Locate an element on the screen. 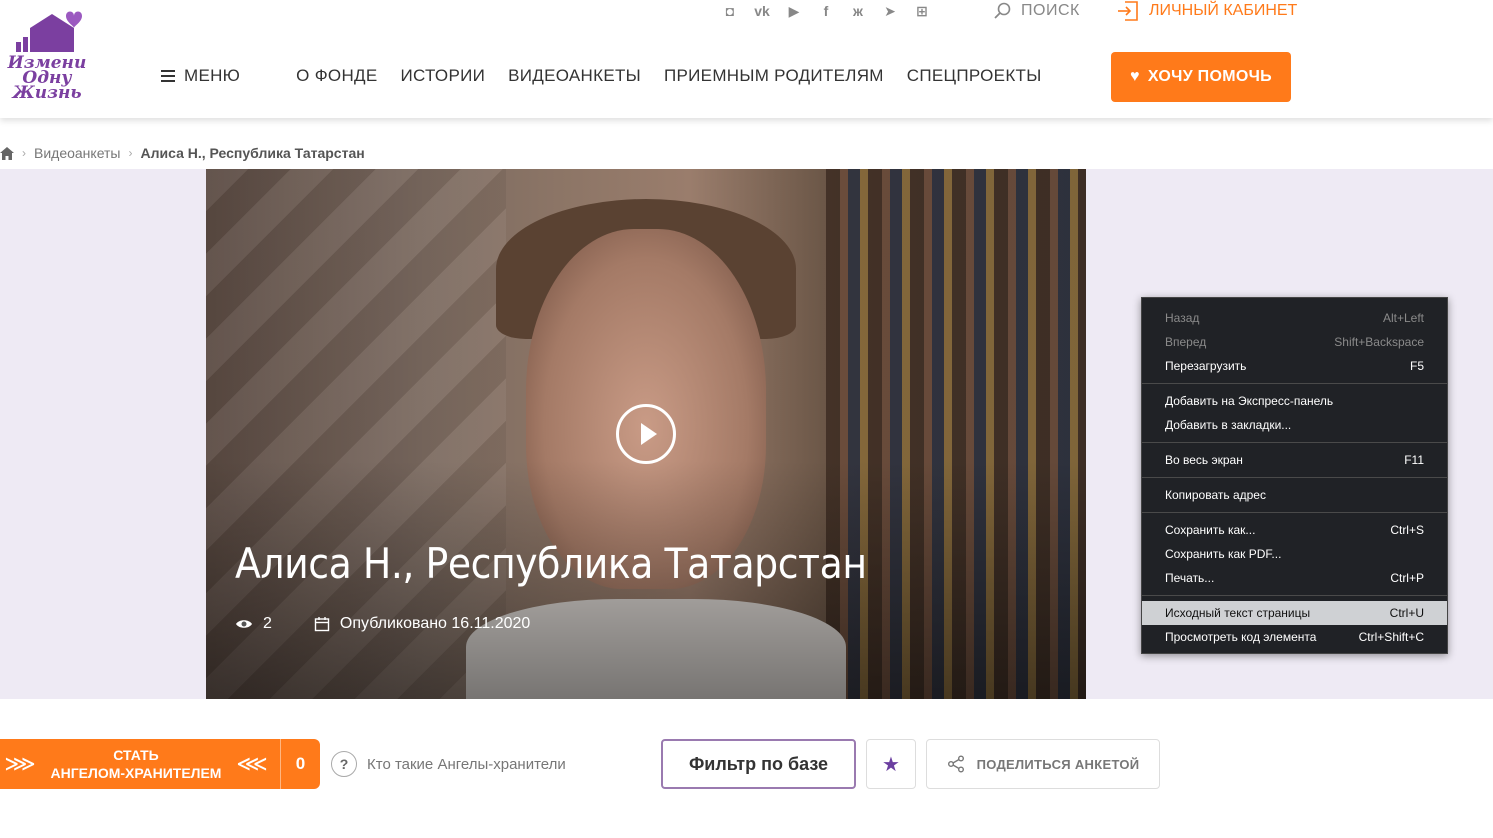  nav-item-stories: ИСТОРИИ is located at coordinates (442, 76).